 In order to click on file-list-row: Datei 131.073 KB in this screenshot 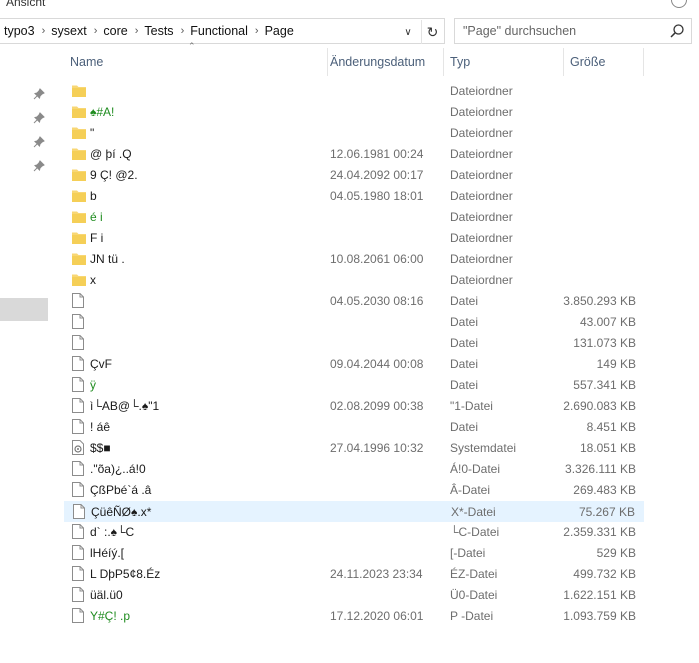, I will do `click(354, 343)`.